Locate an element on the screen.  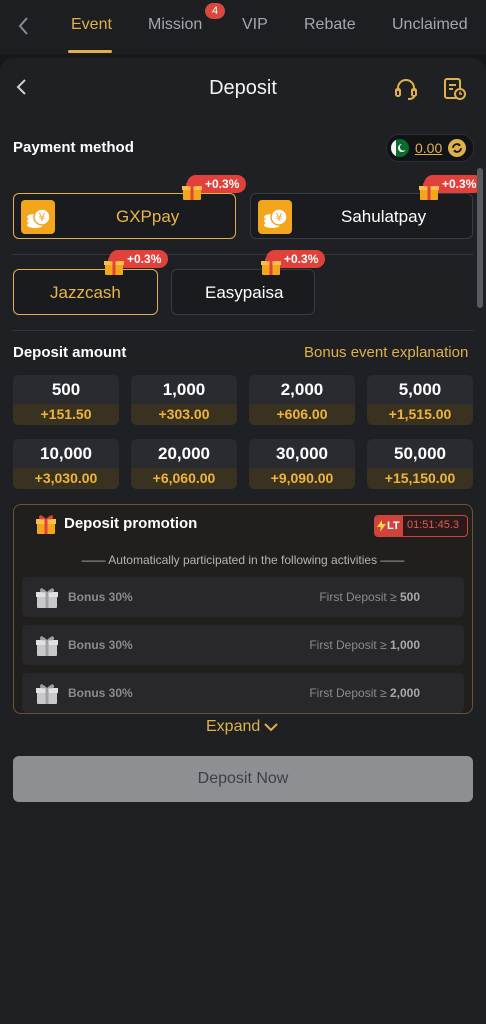
payment-method-title: Payment method is located at coordinates (73, 147).